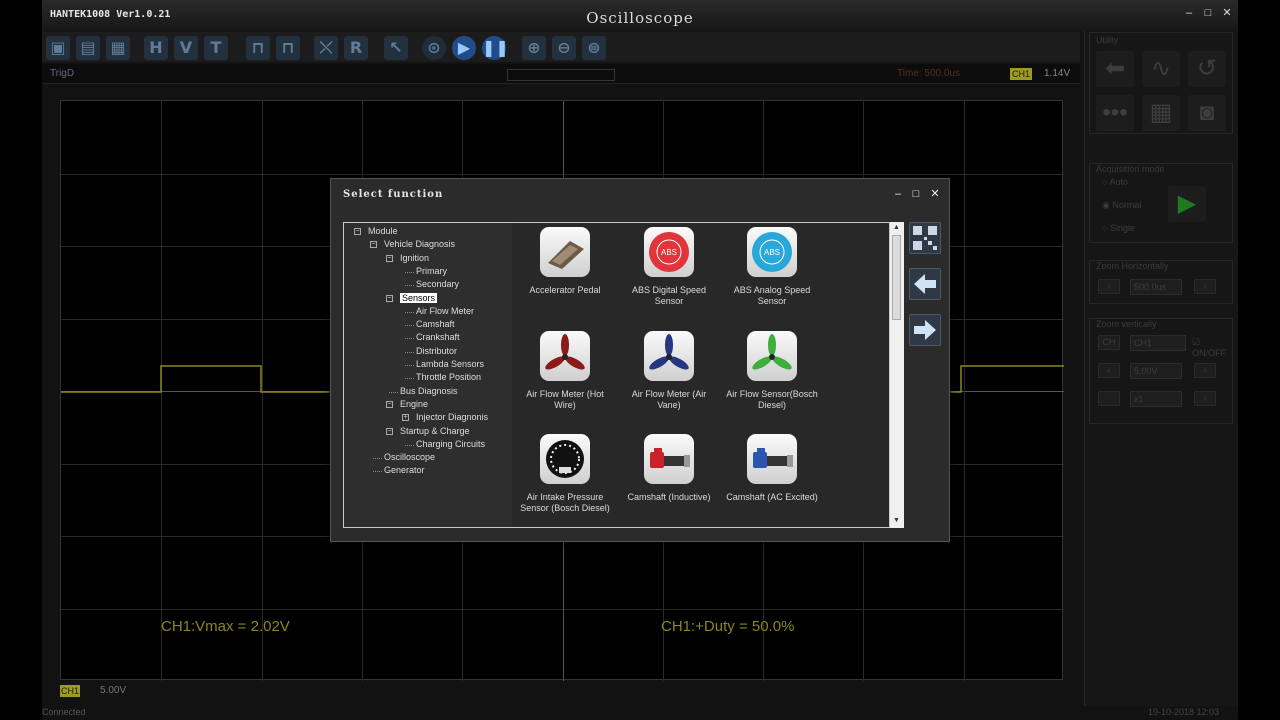  I want to click on ch-button: CH, so click(1109, 342).